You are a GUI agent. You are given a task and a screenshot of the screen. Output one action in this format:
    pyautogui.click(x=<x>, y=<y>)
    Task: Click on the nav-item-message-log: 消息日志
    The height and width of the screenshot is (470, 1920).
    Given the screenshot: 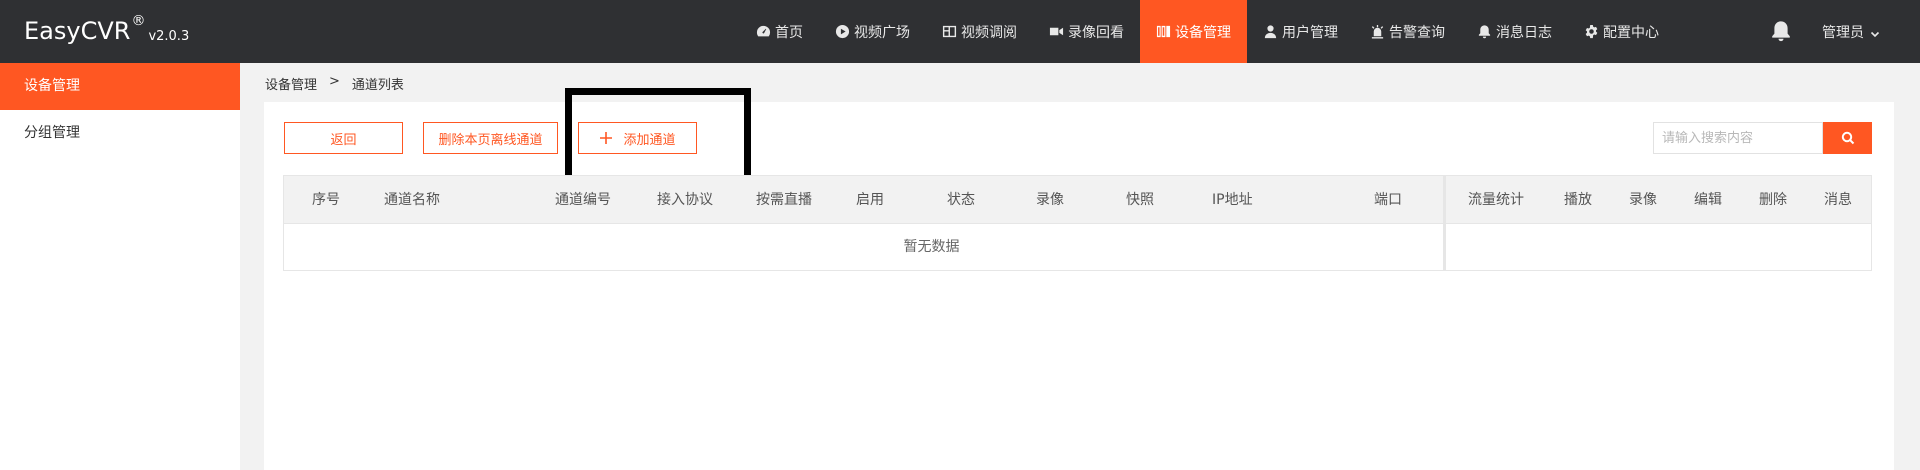 What is the action you would take?
    pyautogui.click(x=1514, y=31)
    